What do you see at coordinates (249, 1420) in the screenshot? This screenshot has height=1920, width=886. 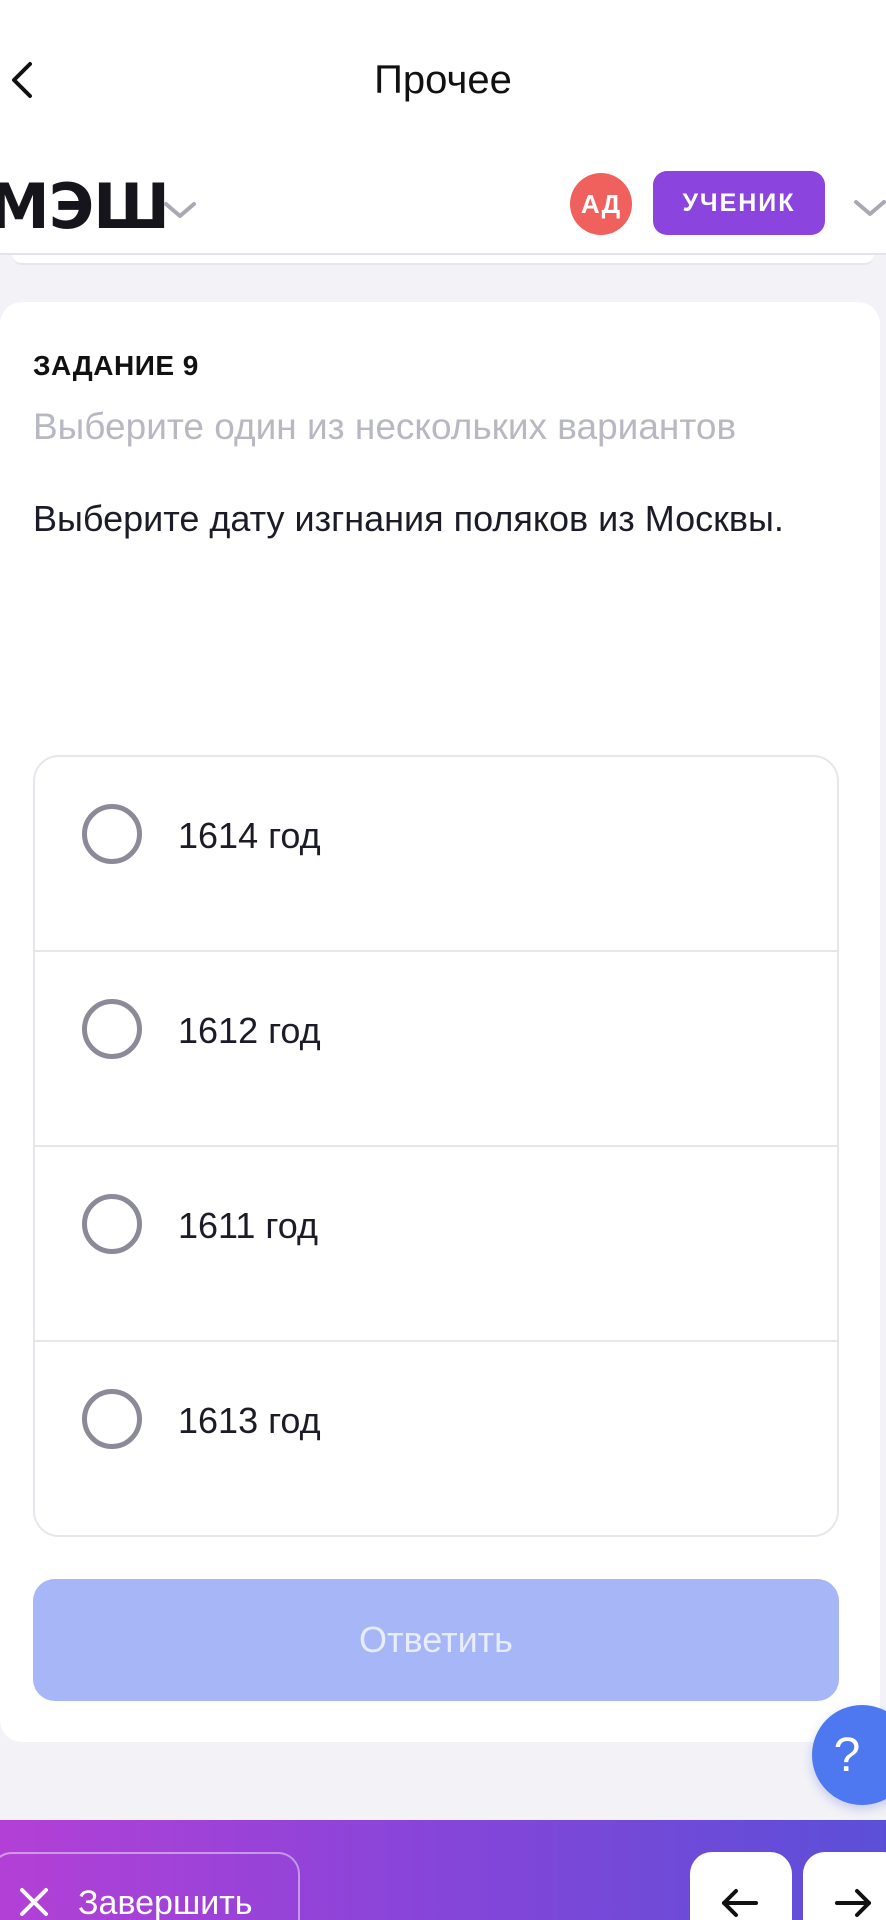 I see `answer-option-label: 1613 год` at bounding box center [249, 1420].